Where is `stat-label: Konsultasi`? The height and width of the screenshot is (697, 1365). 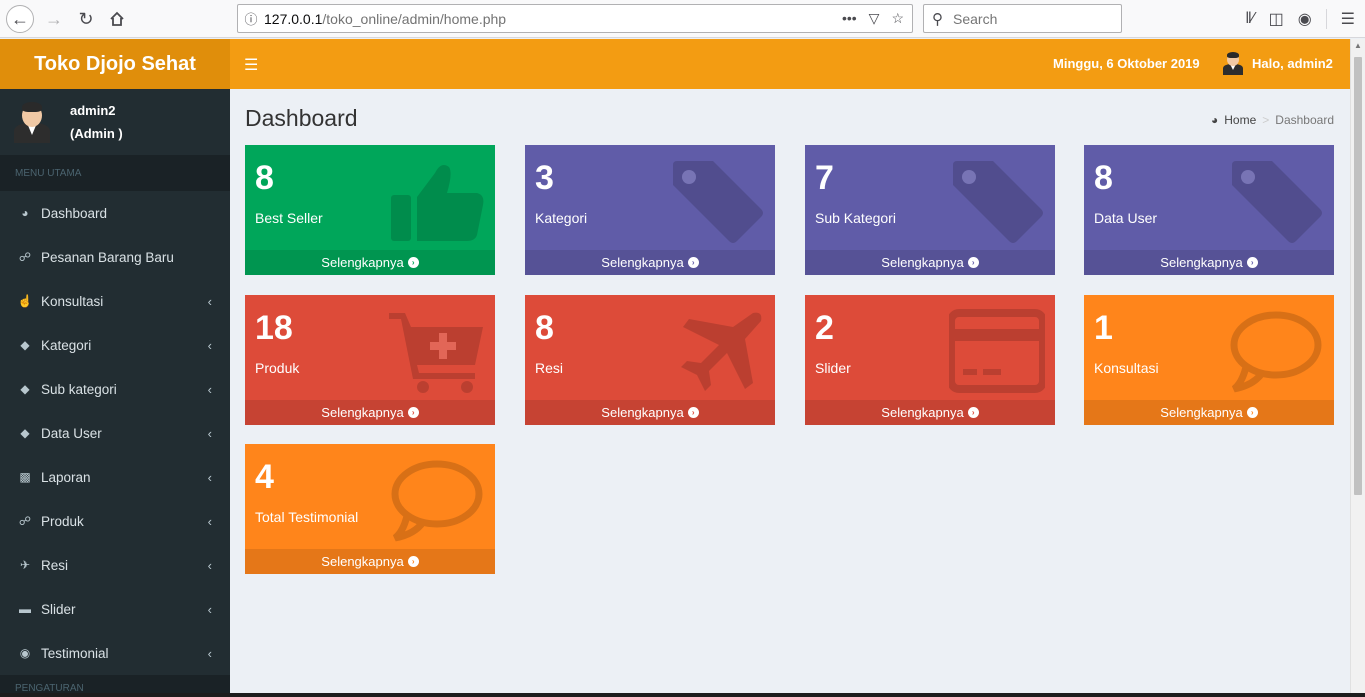 stat-label: Konsultasi is located at coordinates (1126, 368).